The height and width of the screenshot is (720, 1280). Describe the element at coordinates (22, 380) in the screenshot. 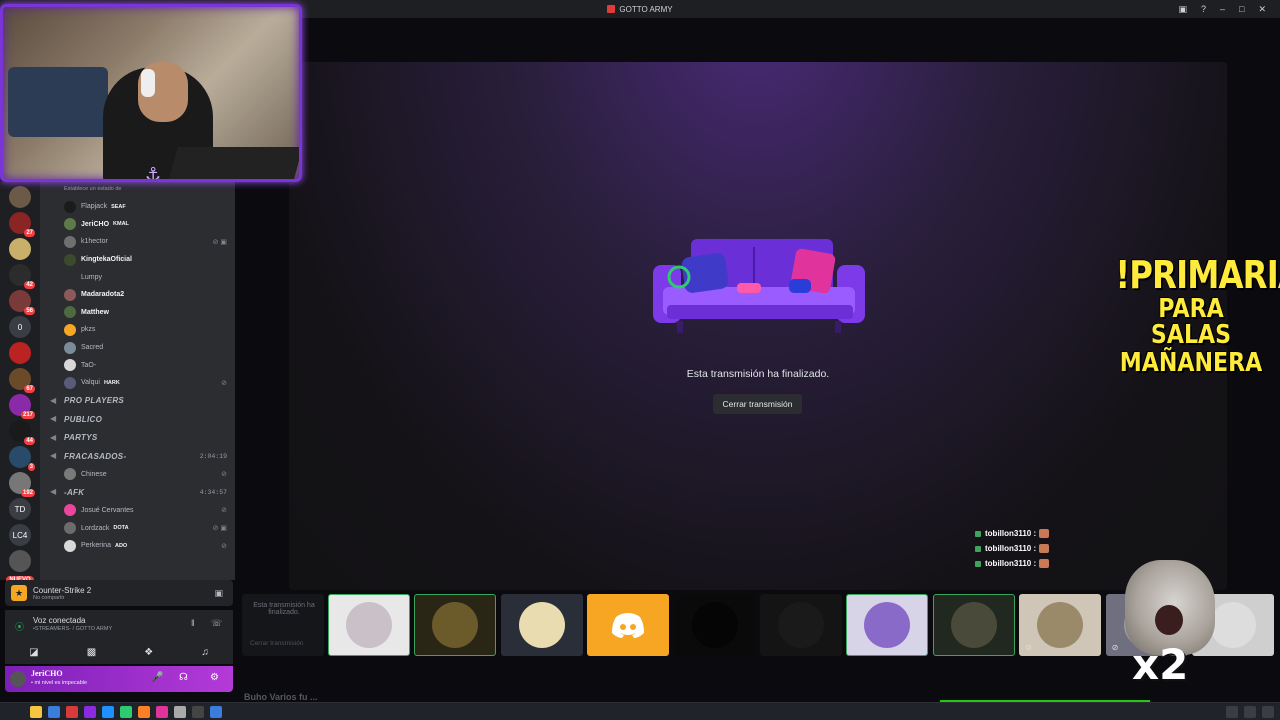

I see `server-icon-7: 67` at that location.